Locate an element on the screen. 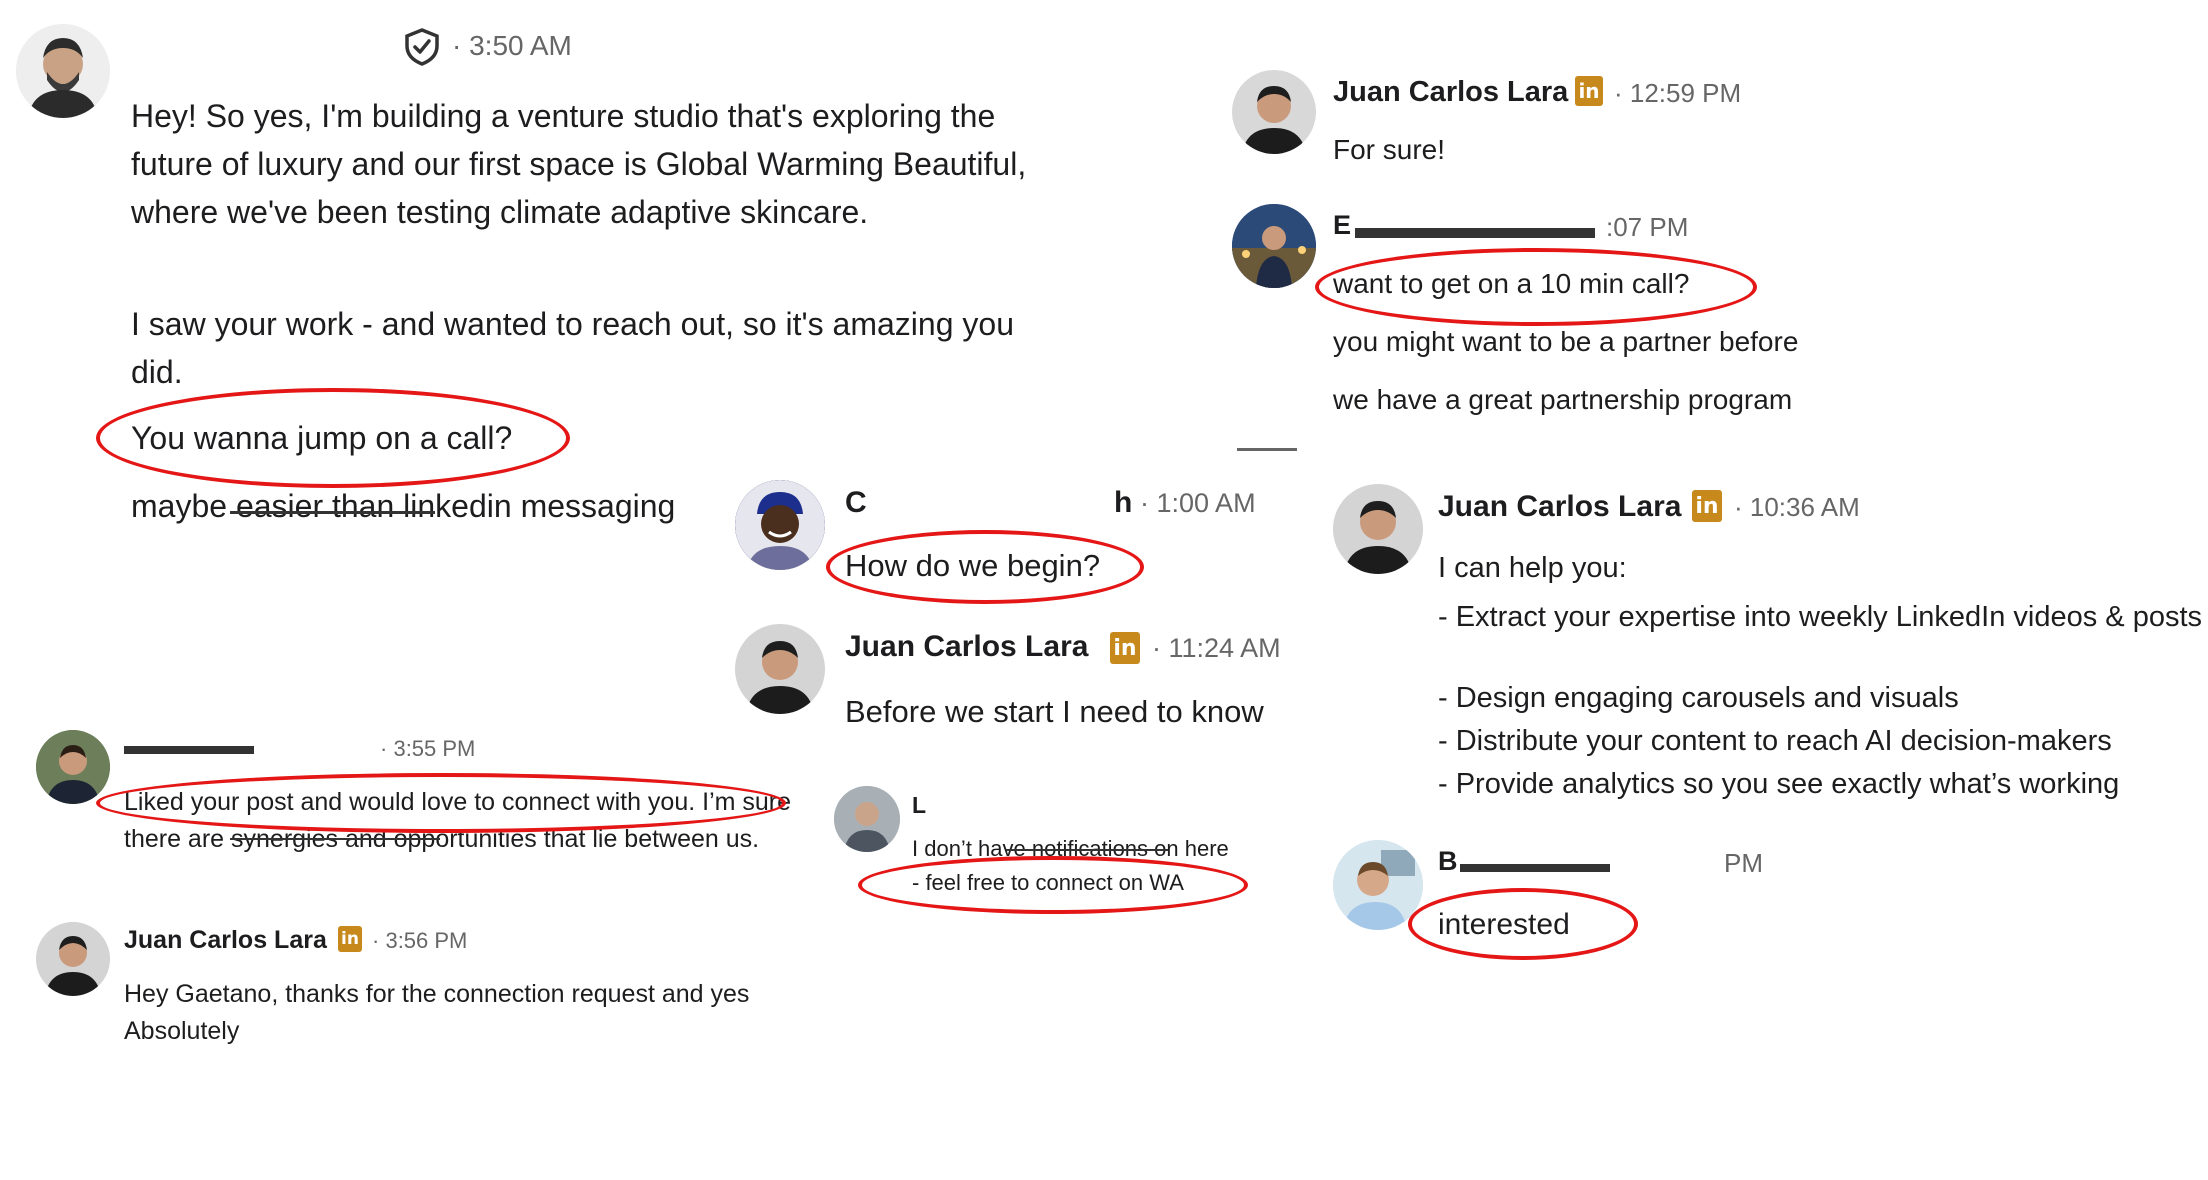 The image size is (2208, 1180). message-time: :07 PM is located at coordinates (1647, 227).